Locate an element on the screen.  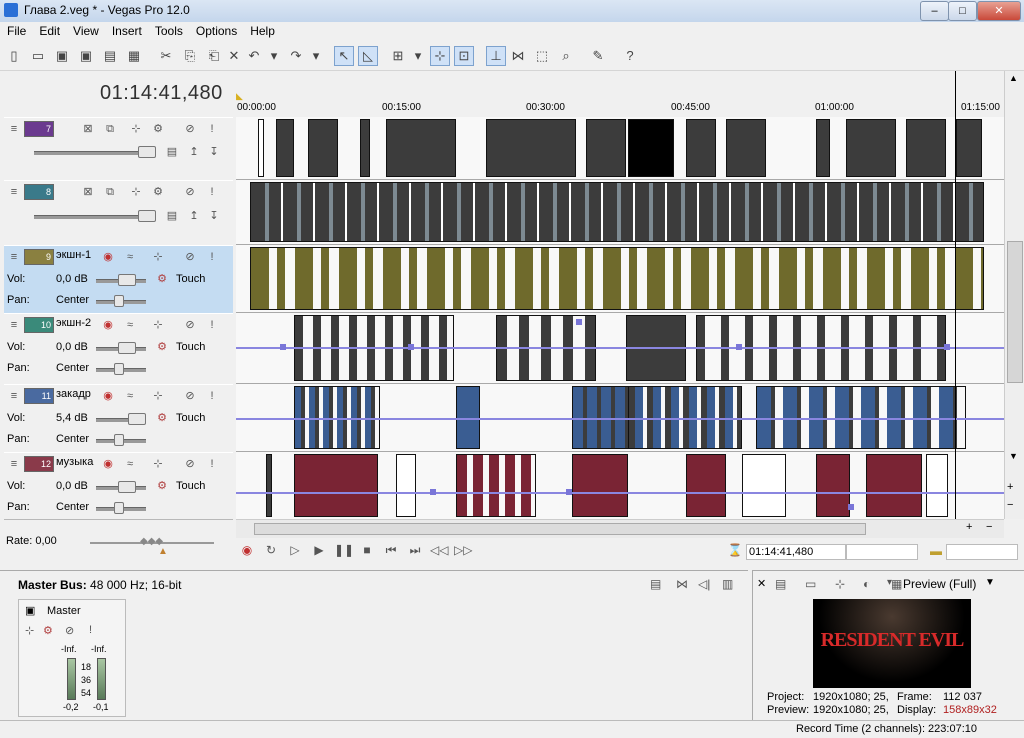
external-monitor-icon: ▭ is located at coordinates (810, 584).